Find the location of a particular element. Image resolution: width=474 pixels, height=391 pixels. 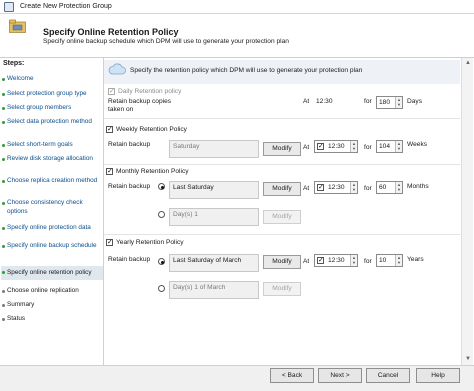

weekly-time-value: 12:30 is located at coordinates (336, 146).